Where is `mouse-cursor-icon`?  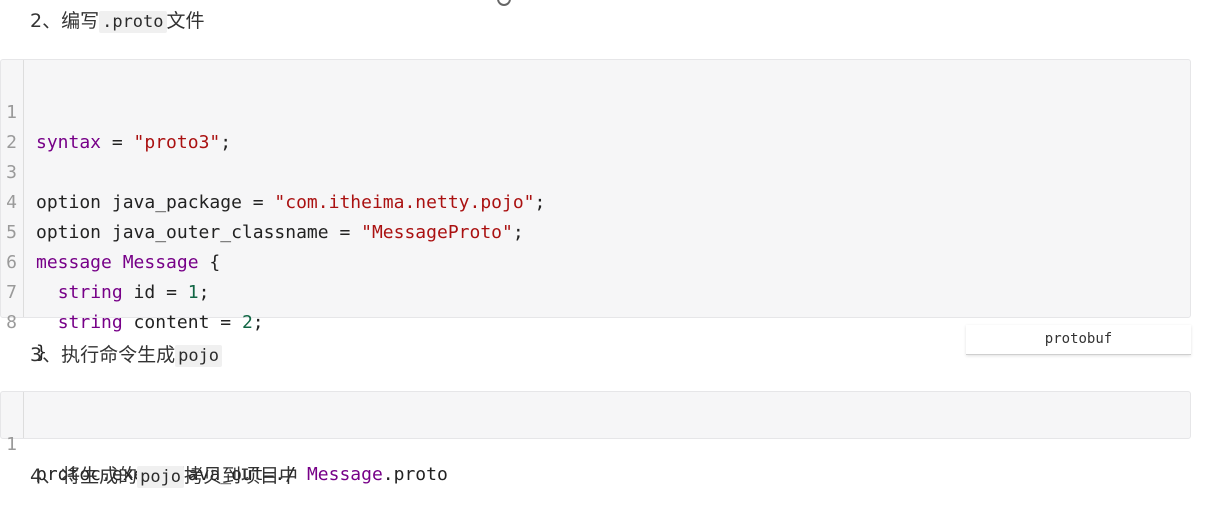
mouse-cursor-icon is located at coordinates (504, 3).